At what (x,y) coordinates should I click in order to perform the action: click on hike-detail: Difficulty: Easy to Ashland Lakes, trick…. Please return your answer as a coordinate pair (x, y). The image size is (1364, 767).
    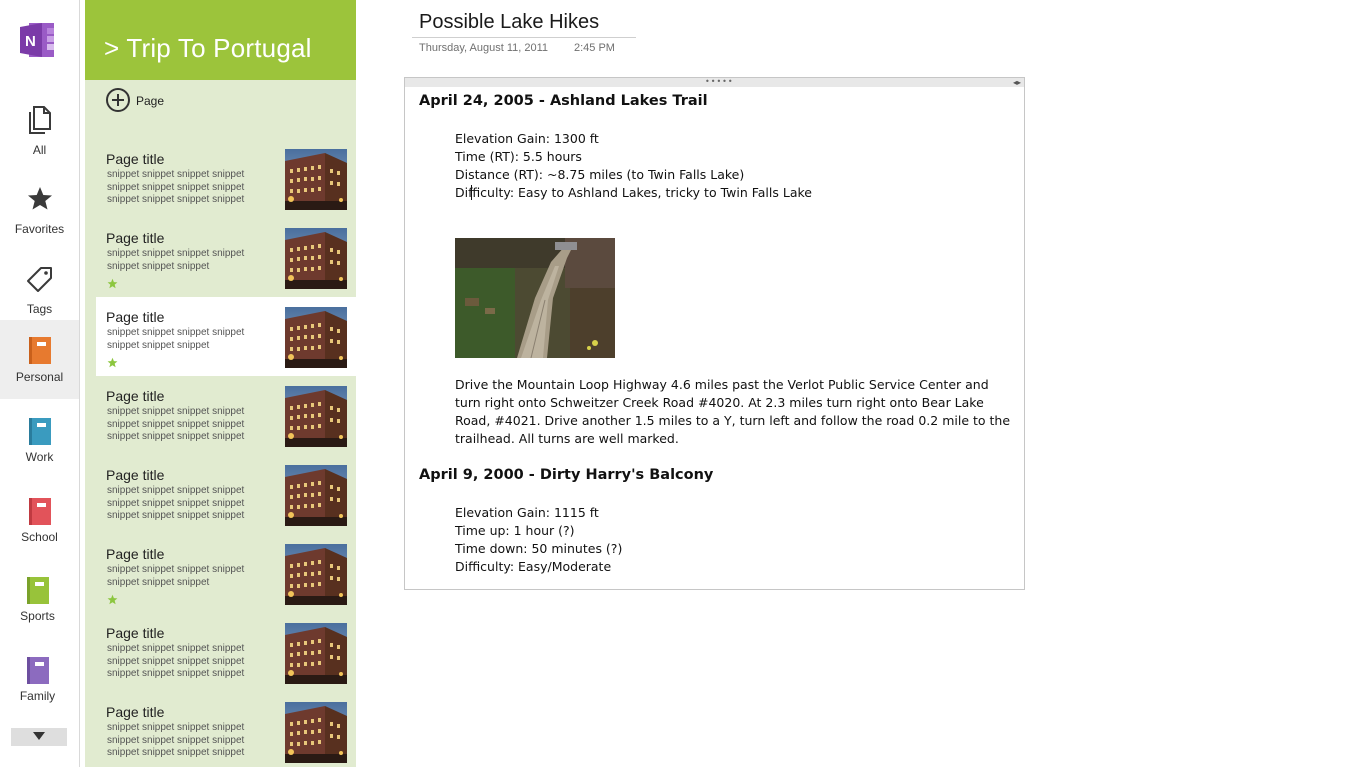
    Looking at the image, I should click on (633, 193).